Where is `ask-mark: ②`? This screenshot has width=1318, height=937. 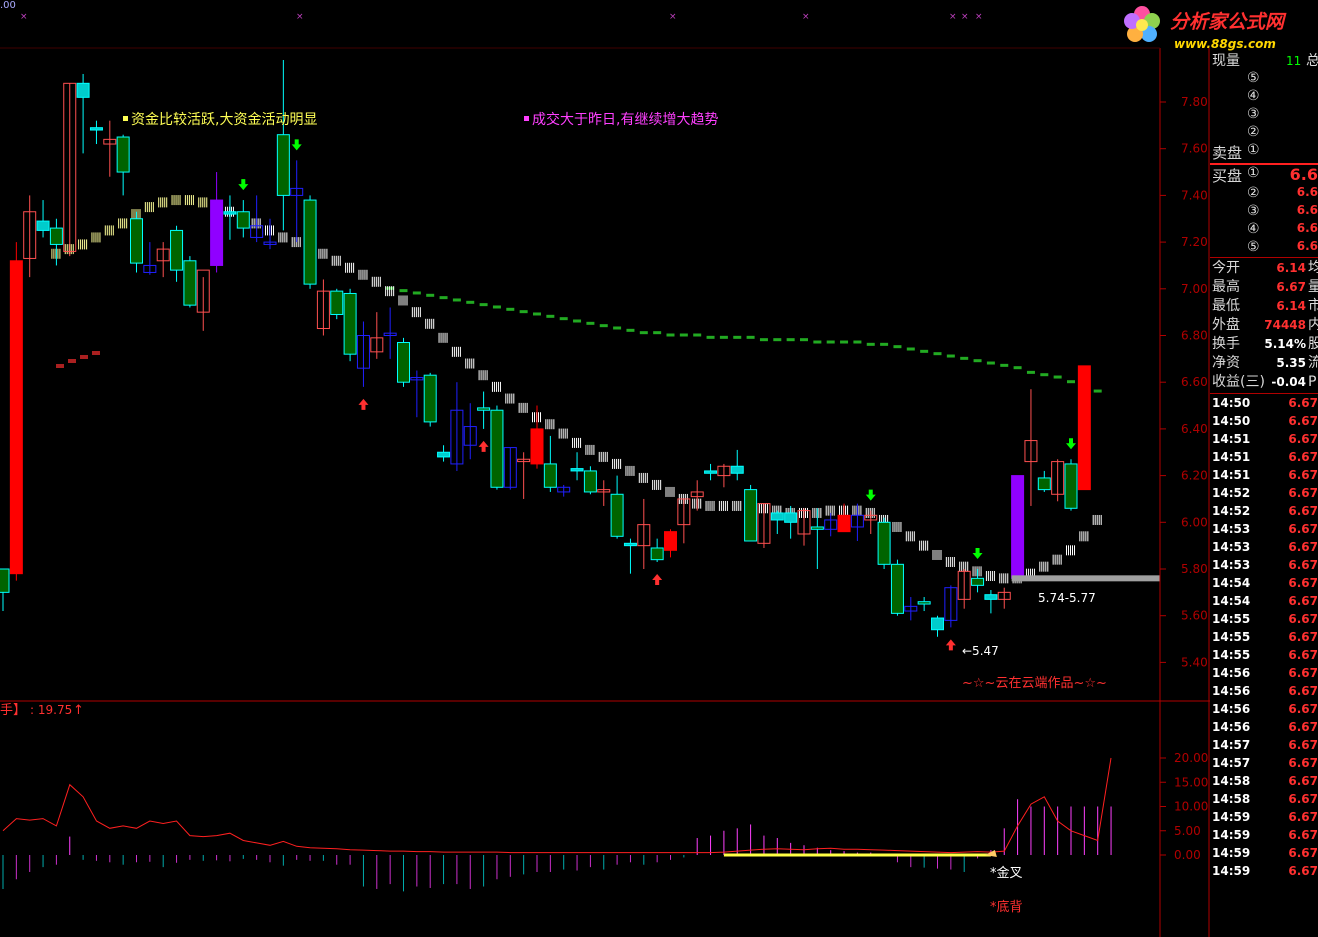
ask-mark: ② is located at coordinates (1253, 132).